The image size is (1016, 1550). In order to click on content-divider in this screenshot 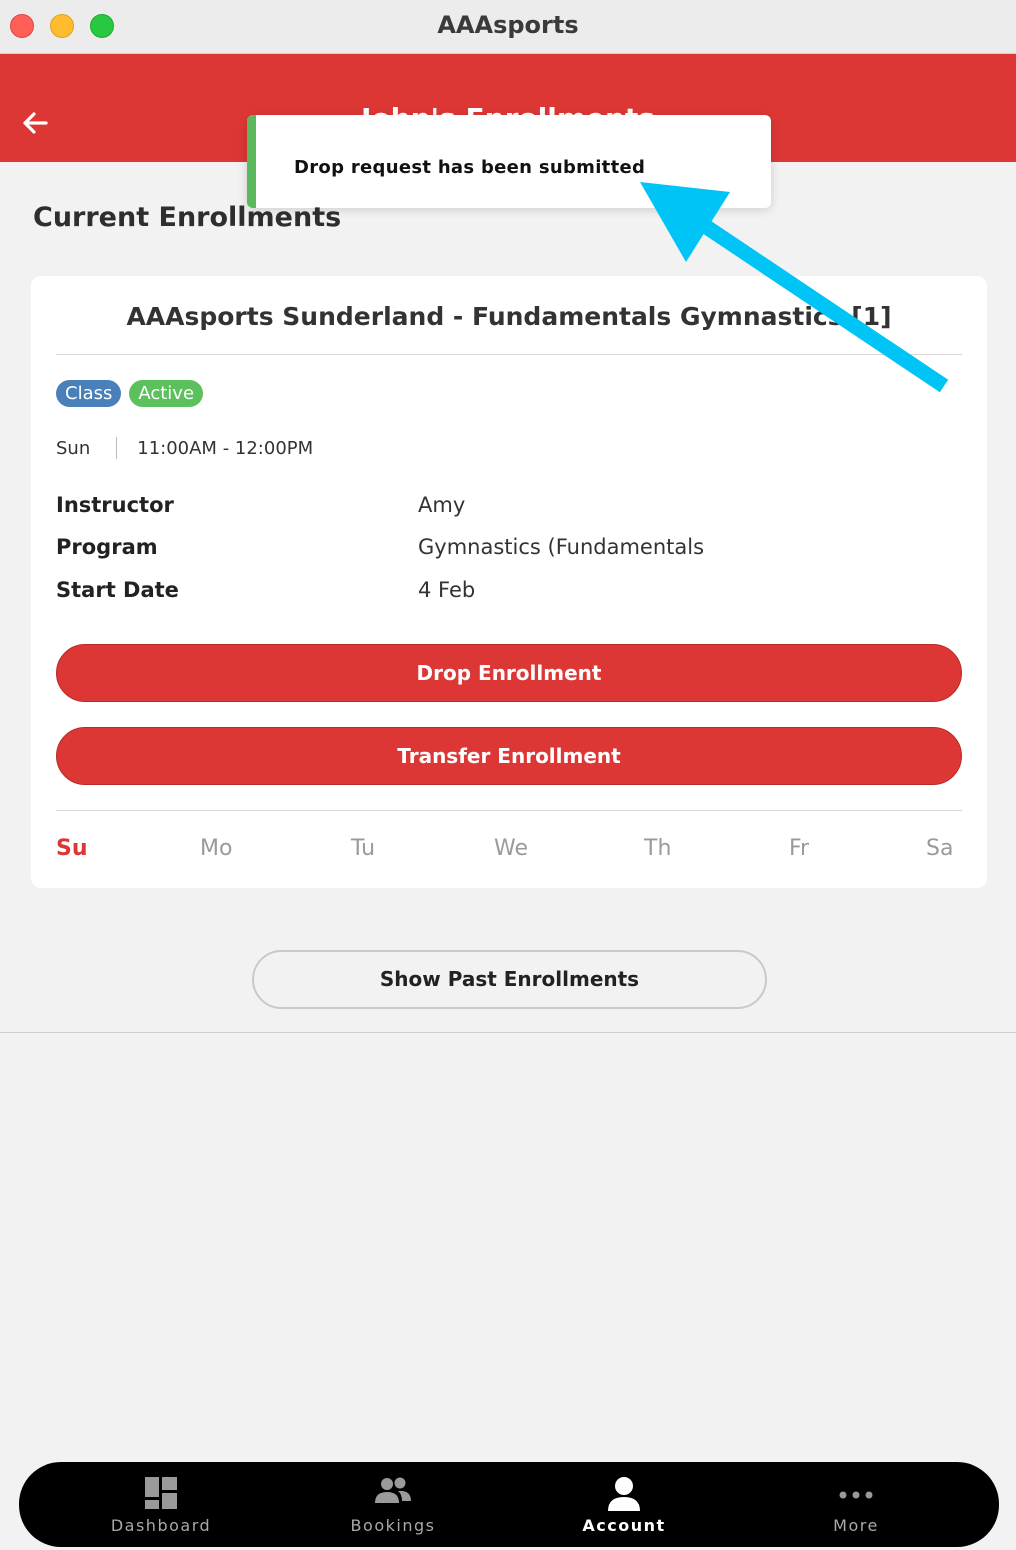, I will do `click(508, 1032)`.